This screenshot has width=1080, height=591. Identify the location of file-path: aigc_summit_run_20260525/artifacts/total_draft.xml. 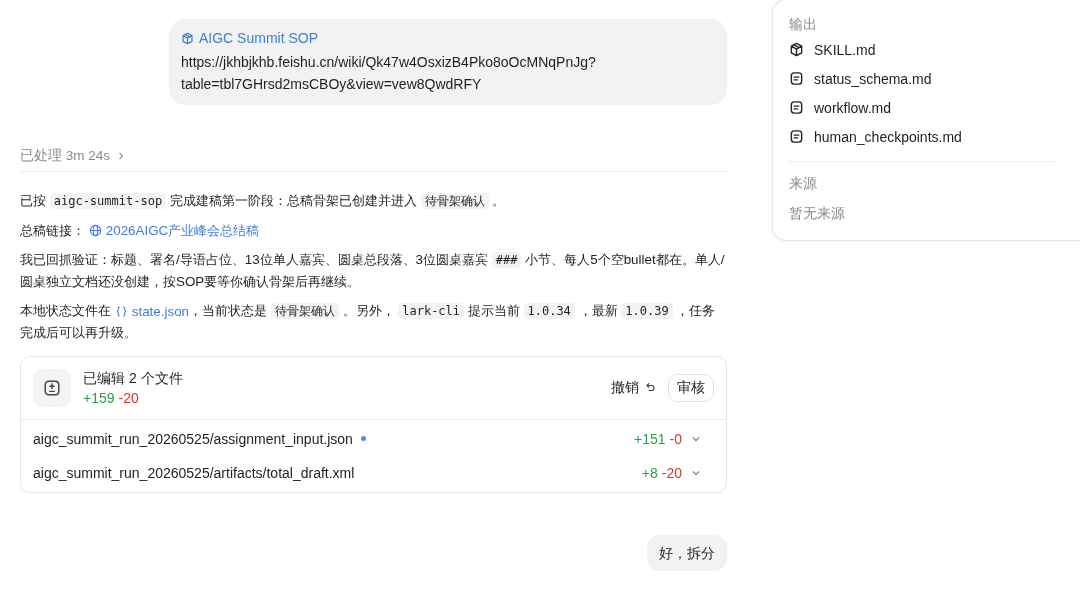
(194, 472).